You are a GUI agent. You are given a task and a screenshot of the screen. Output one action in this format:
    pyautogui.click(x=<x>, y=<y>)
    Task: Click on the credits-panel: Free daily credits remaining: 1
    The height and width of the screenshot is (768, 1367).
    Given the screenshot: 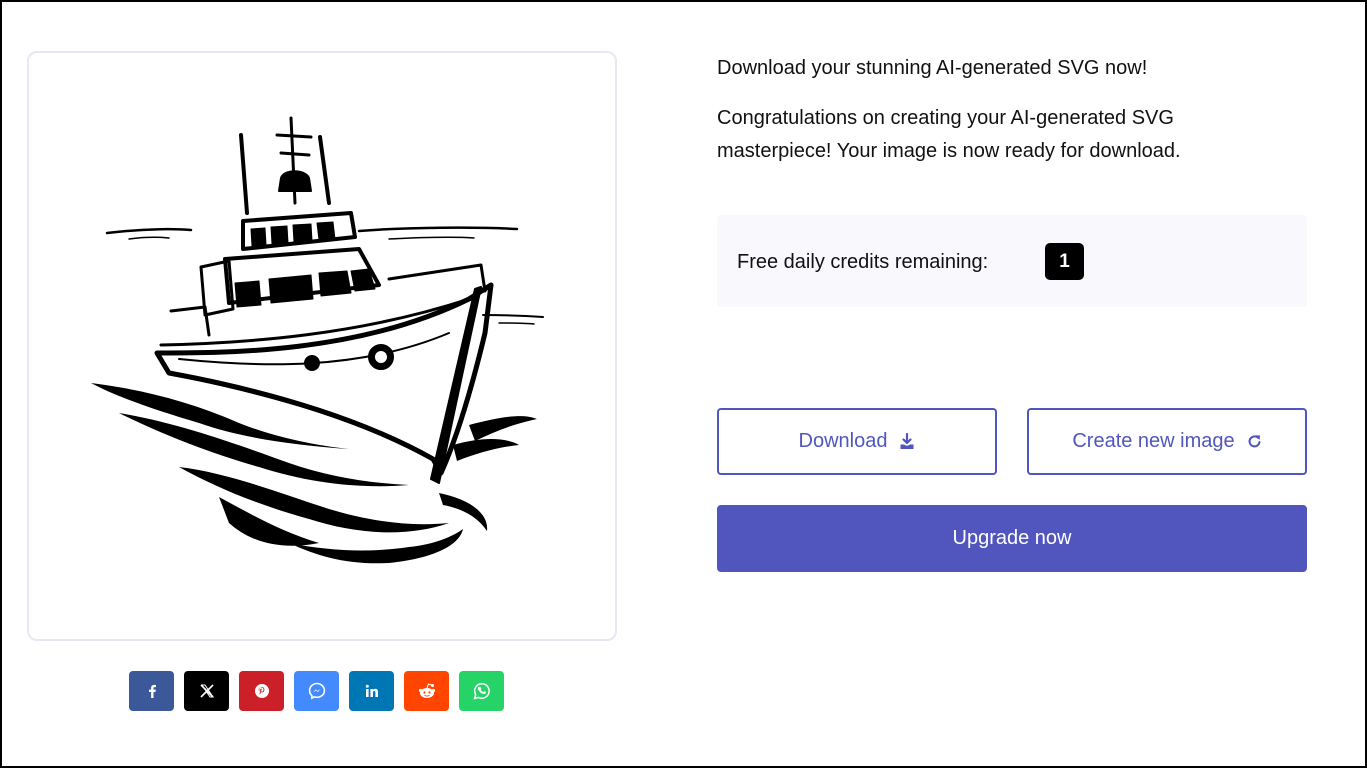 What is the action you would take?
    pyautogui.click(x=1012, y=261)
    